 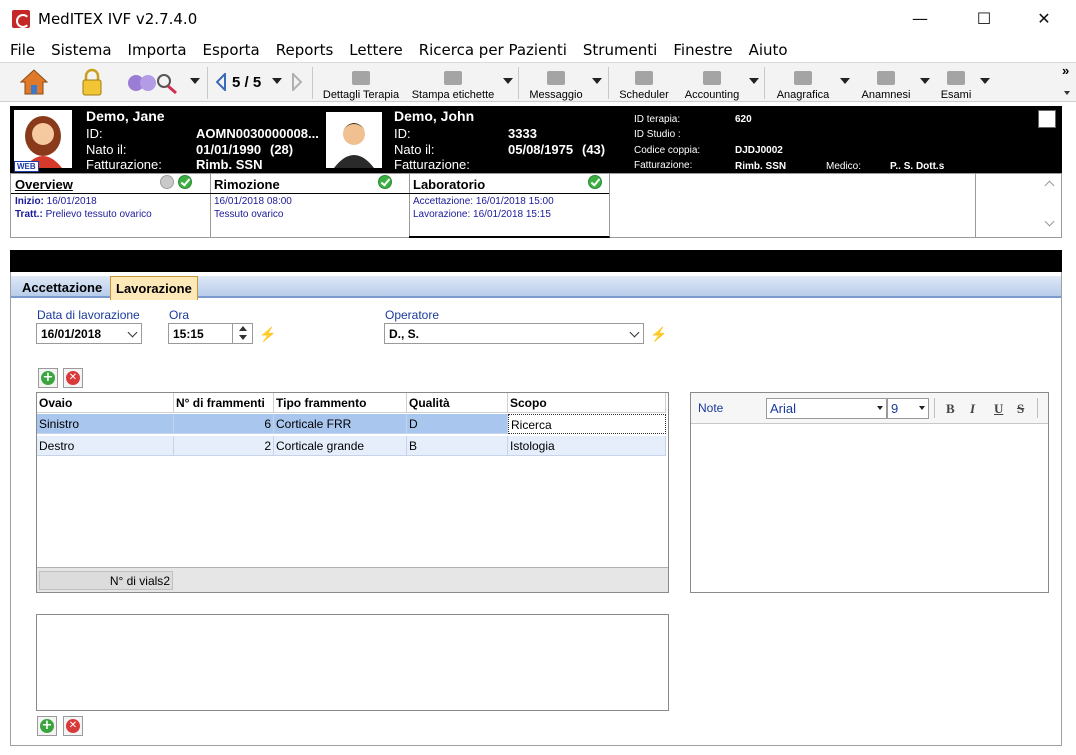 What do you see at coordinates (207, 83) in the screenshot?
I see `toolbar-separator` at bounding box center [207, 83].